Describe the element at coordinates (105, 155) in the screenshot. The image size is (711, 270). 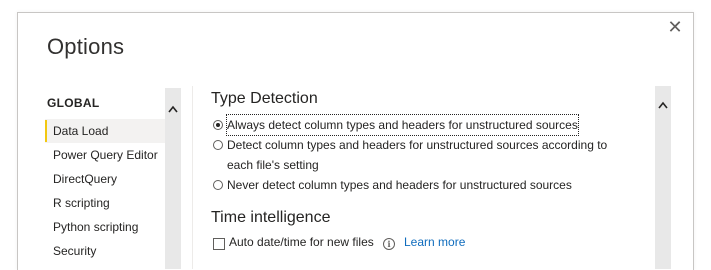
I see `nav-item-power-query-editor: Power Query Editor` at that location.